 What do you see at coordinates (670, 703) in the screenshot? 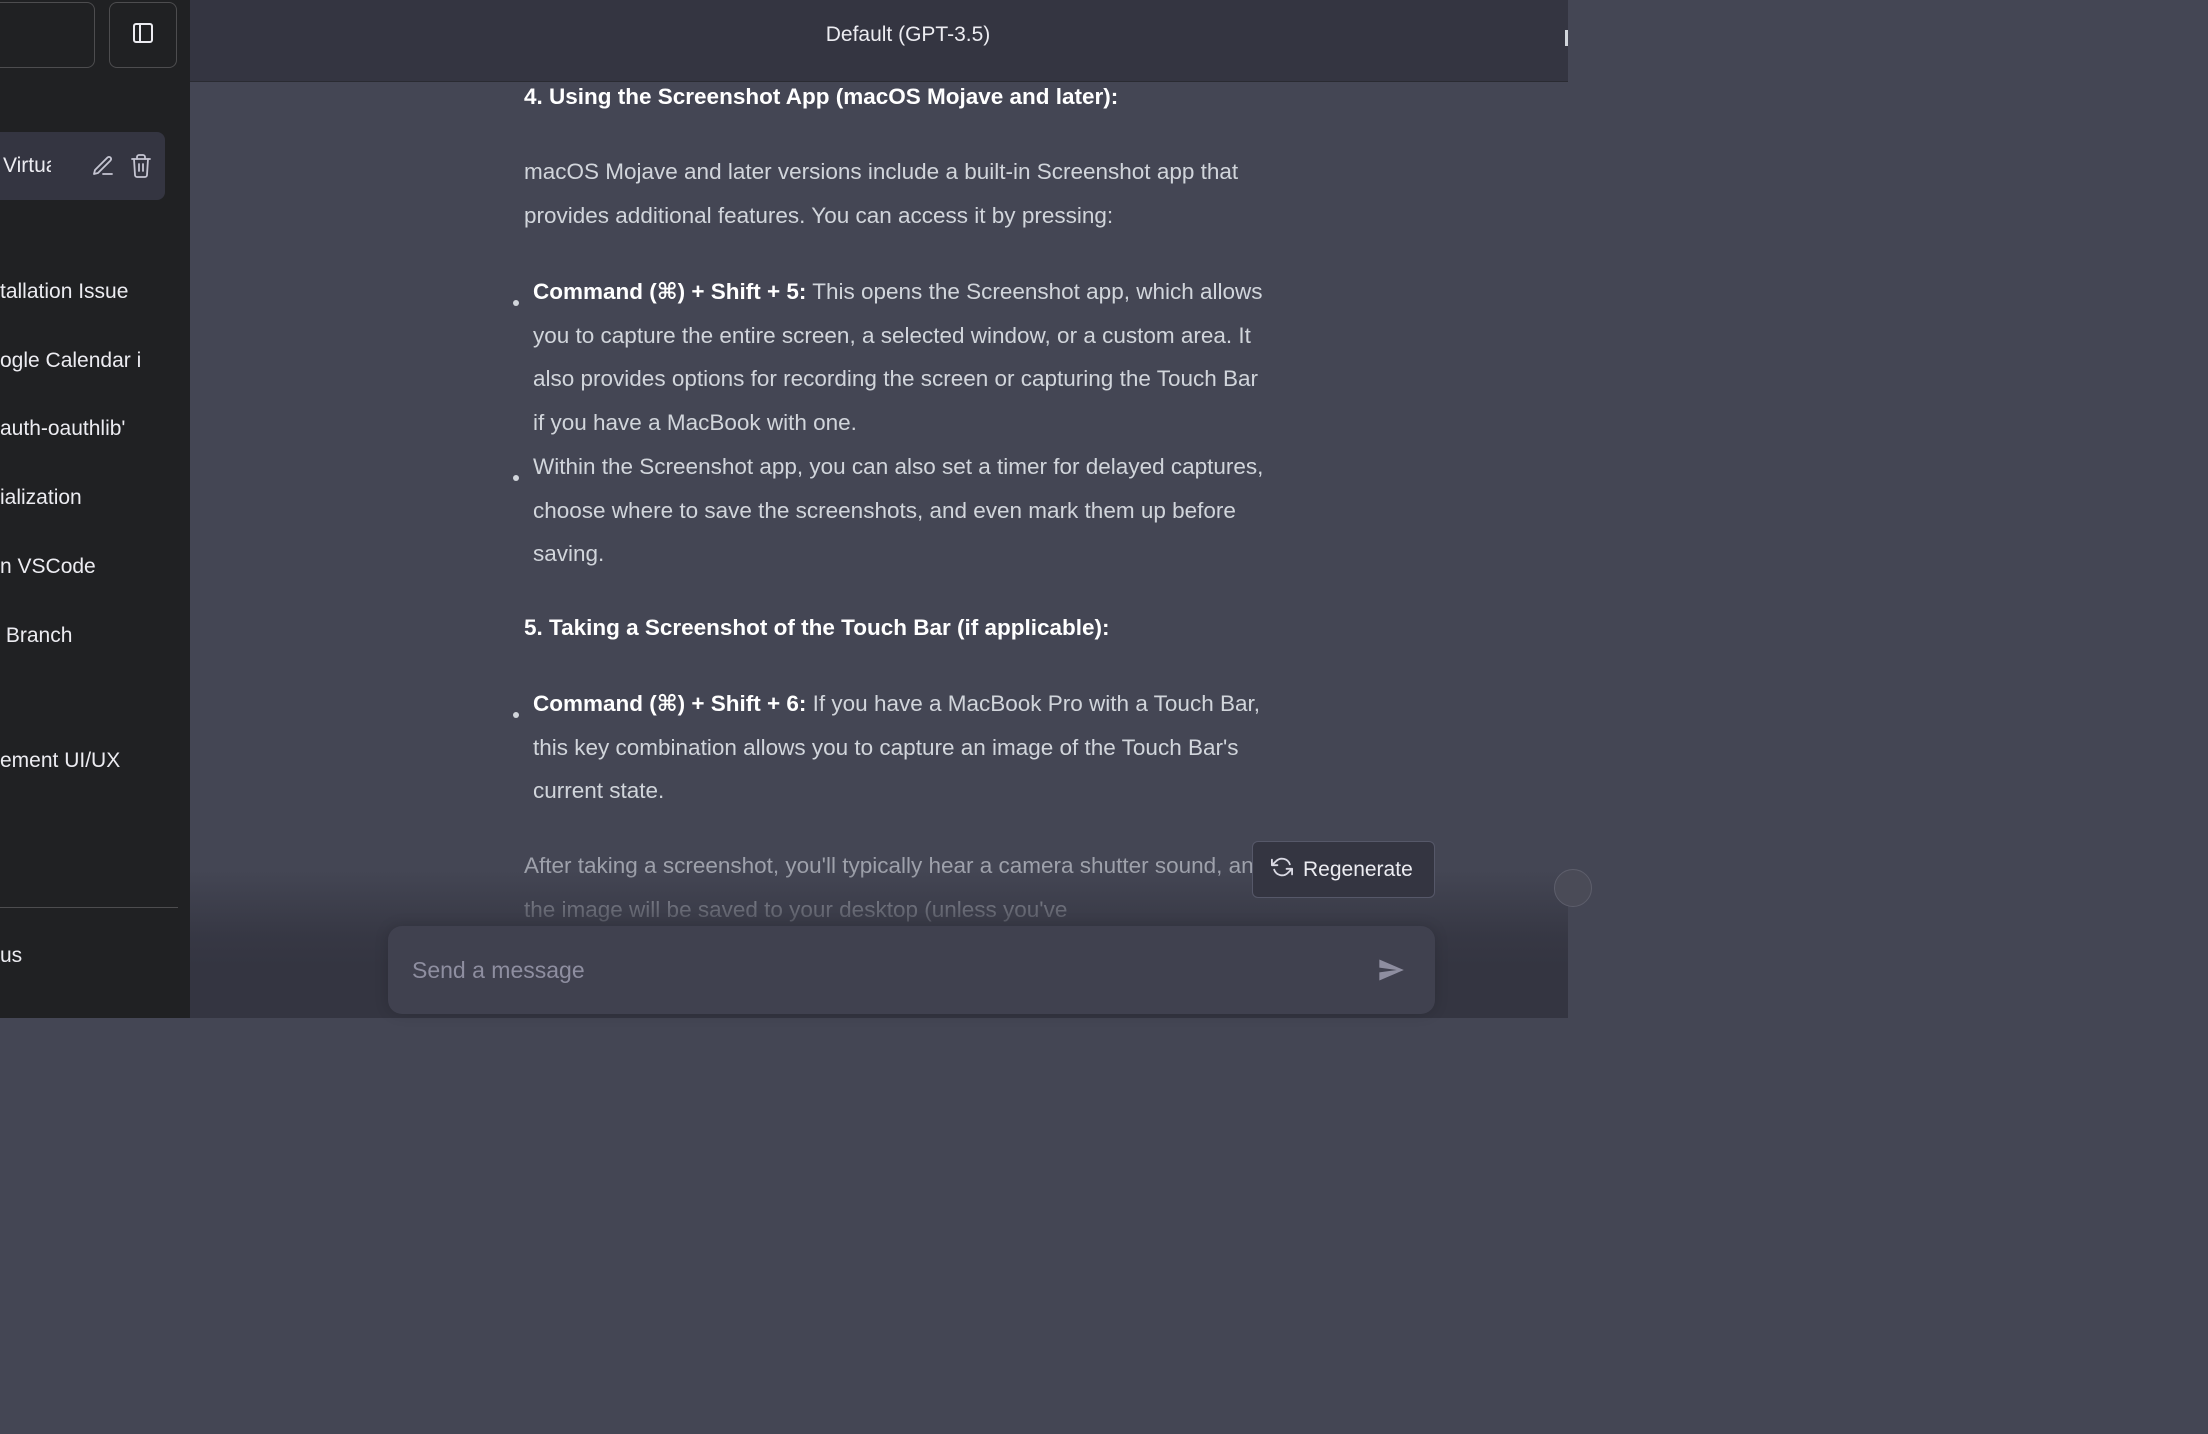
I see `shortcut-label: Command (⌘) + Shift + 6:` at bounding box center [670, 703].